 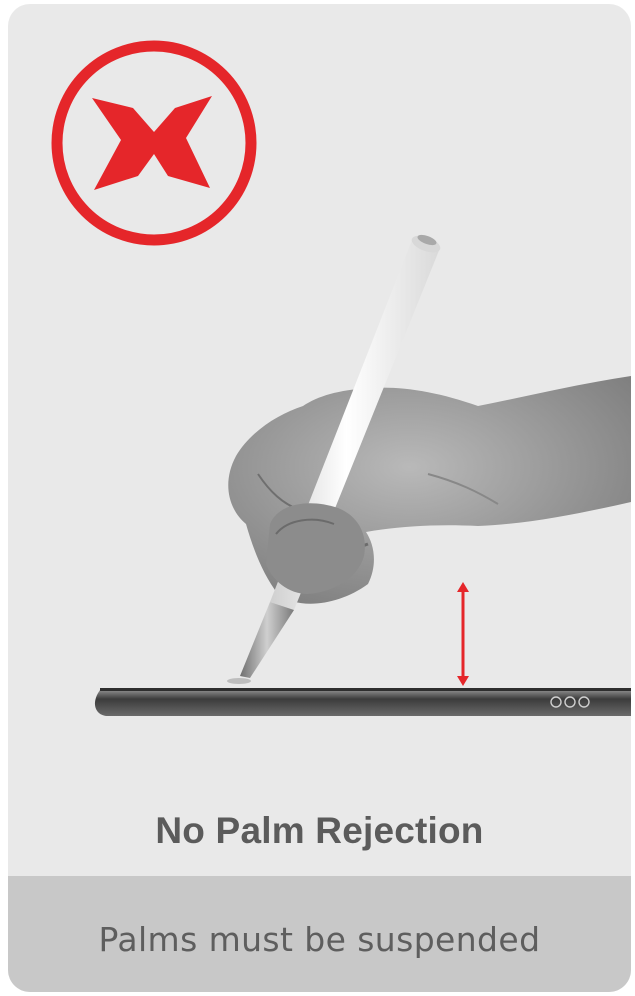 What do you see at coordinates (362, 702) in the screenshot?
I see `tablet-graphic` at bounding box center [362, 702].